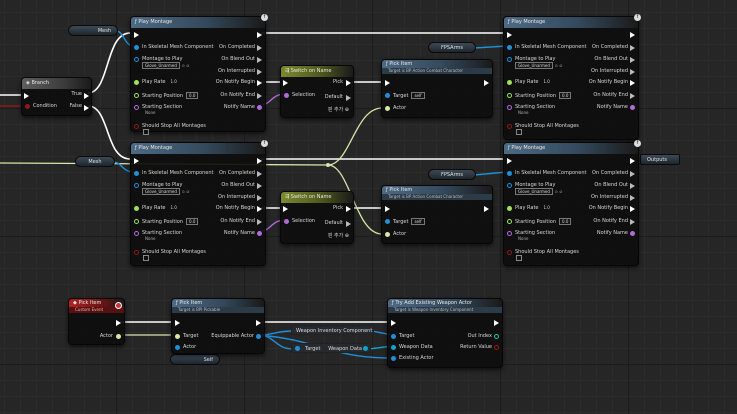  I want to click on equippable-actor-pin, so click(258, 336).